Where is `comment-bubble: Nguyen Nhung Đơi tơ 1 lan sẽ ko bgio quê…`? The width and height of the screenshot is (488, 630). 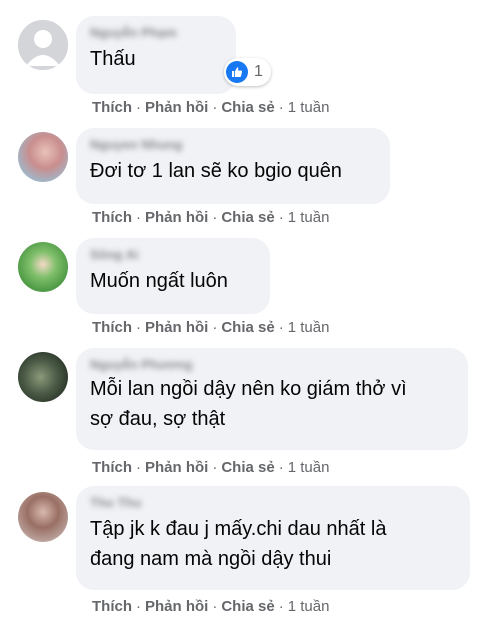 comment-bubble: Nguyen Nhung Đơi tơ 1 lan sẽ ko bgio quê… is located at coordinates (233, 166).